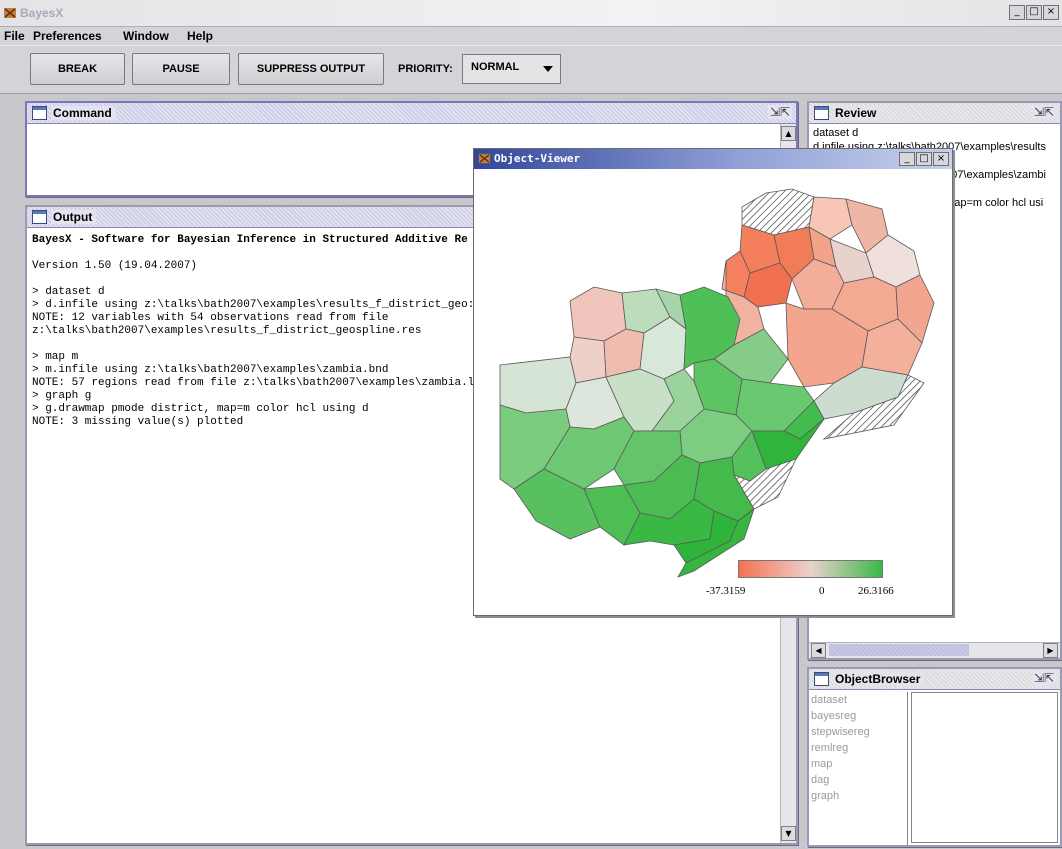 The width and height of the screenshot is (1062, 849). Describe the element at coordinates (411, 113) in the screenshot. I see `command-titlebar: Command ⇲⇱` at that location.